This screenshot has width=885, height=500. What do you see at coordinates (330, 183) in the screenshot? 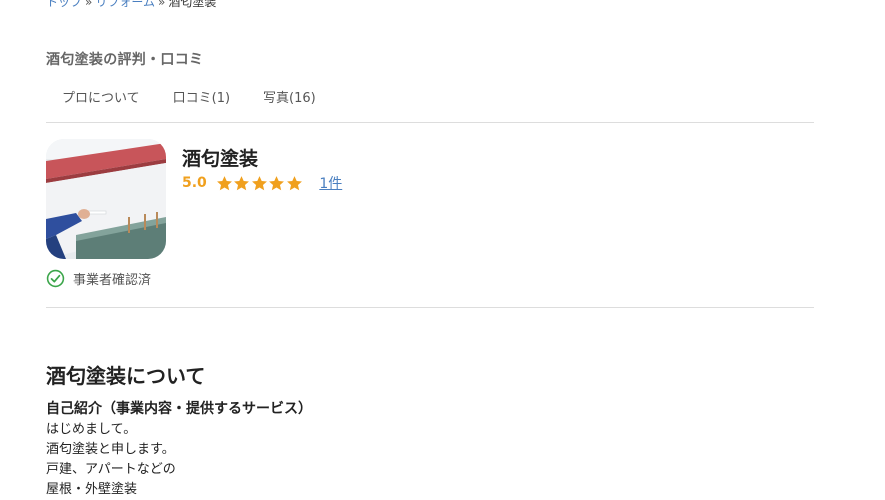
I see `review-count-link: 1件` at bounding box center [330, 183].